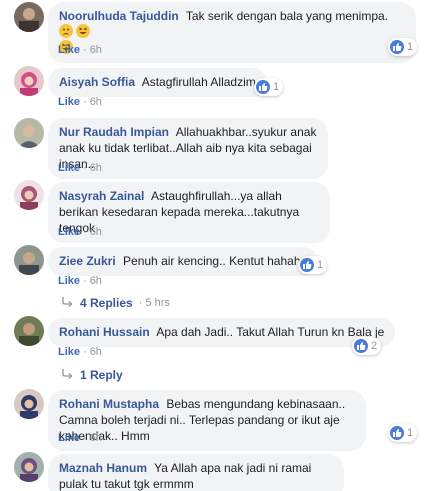  Describe the element at coordinates (215, 261) in the screenshot. I see `comment-text: Penuh air kencing.. Kentut hahaha` at that location.